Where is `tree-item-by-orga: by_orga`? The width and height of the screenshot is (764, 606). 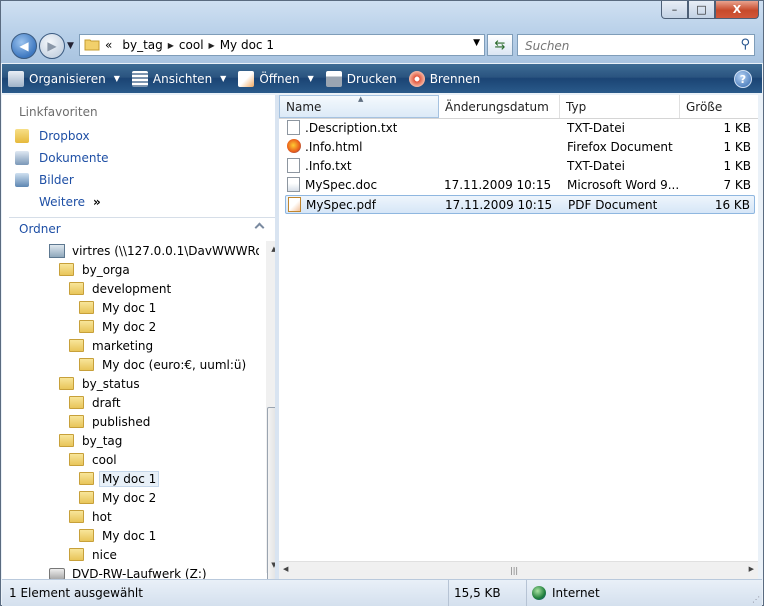
tree-item-by-orga: by_orga is located at coordinates (94, 269).